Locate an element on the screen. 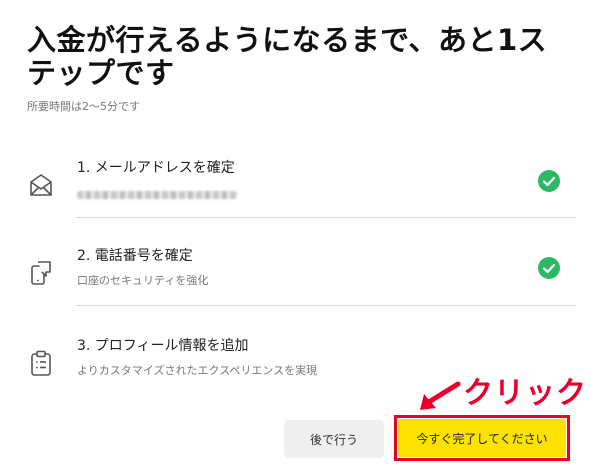 This screenshot has width=590, height=476. later-button: 後で行う is located at coordinates (334, 439).